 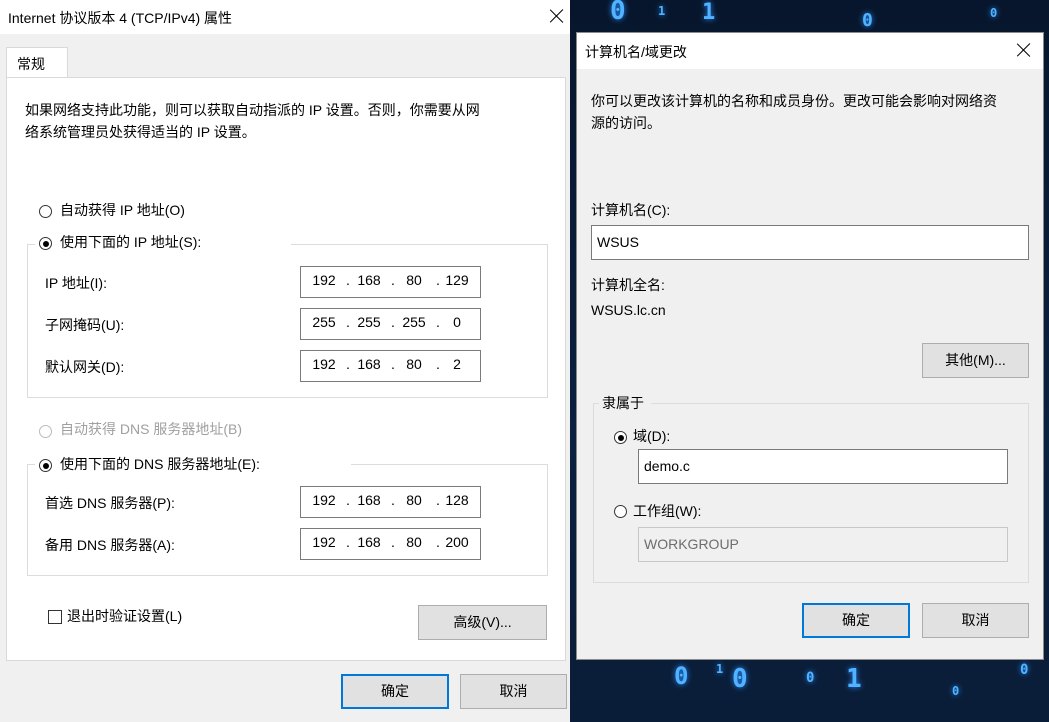 What do you see at coordinates (810, 51) in the screenshot?
I see `title-bar: 计算机名/域更改` at bounding box center [810, 51].